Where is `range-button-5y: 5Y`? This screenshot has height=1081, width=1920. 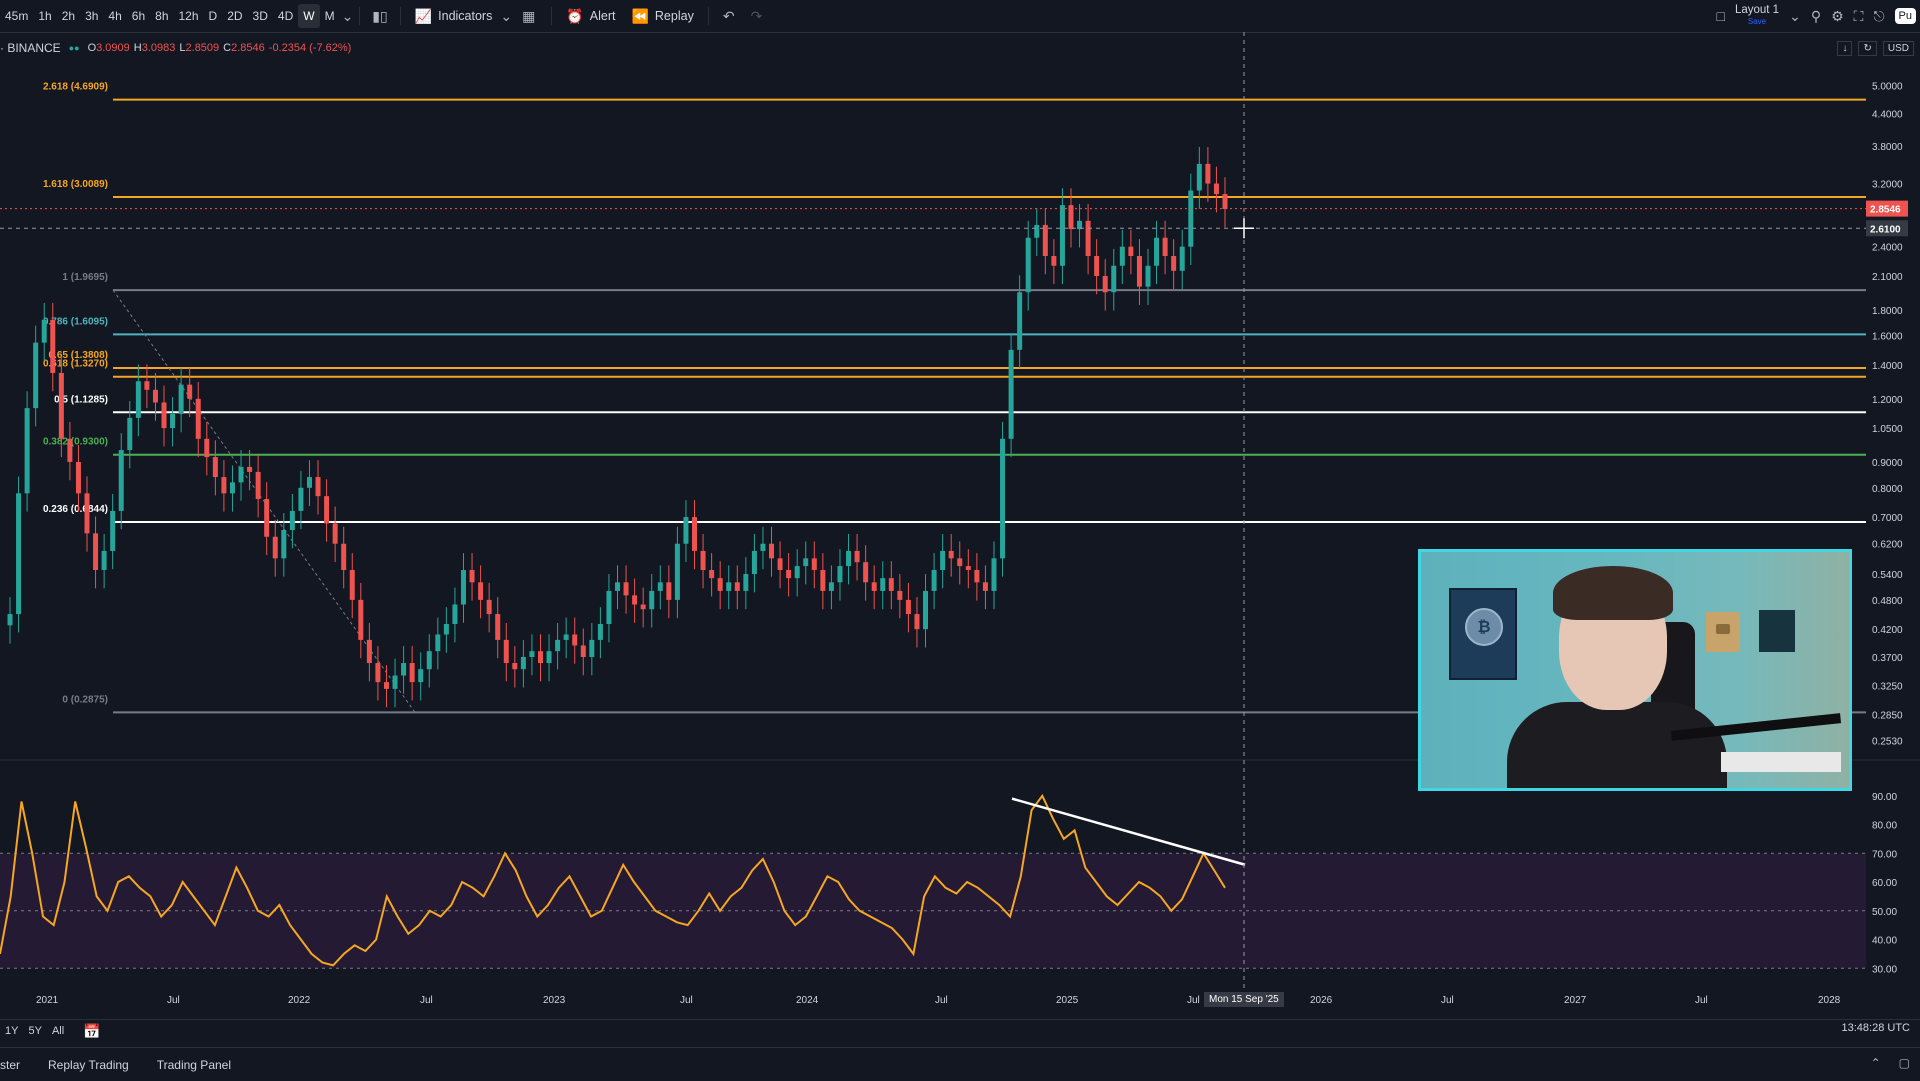 range-button-5y: 5Y is located at coordinates (34, 1031).